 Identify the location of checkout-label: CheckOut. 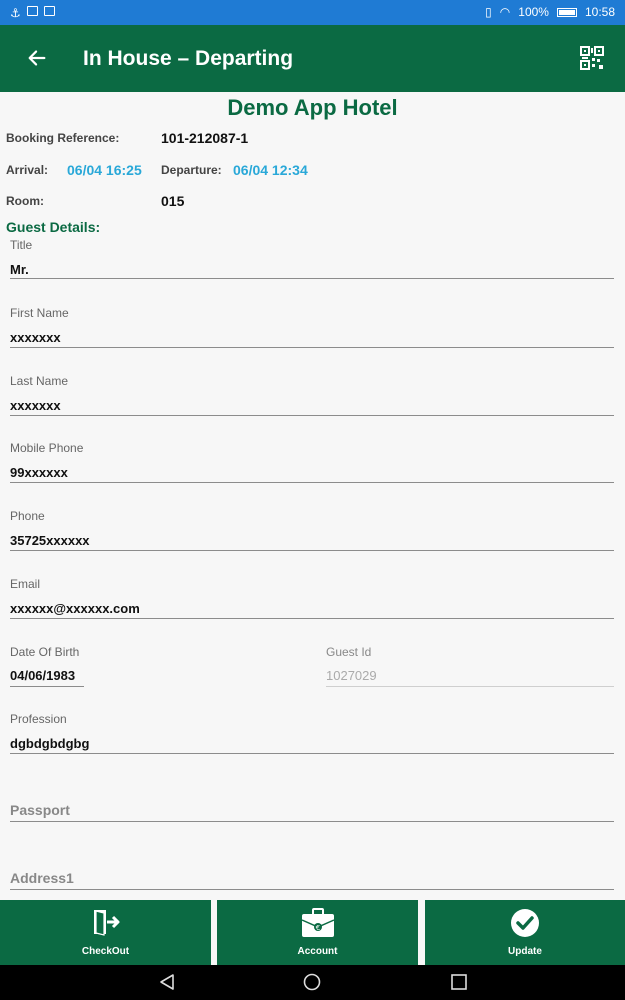
(105, 951).